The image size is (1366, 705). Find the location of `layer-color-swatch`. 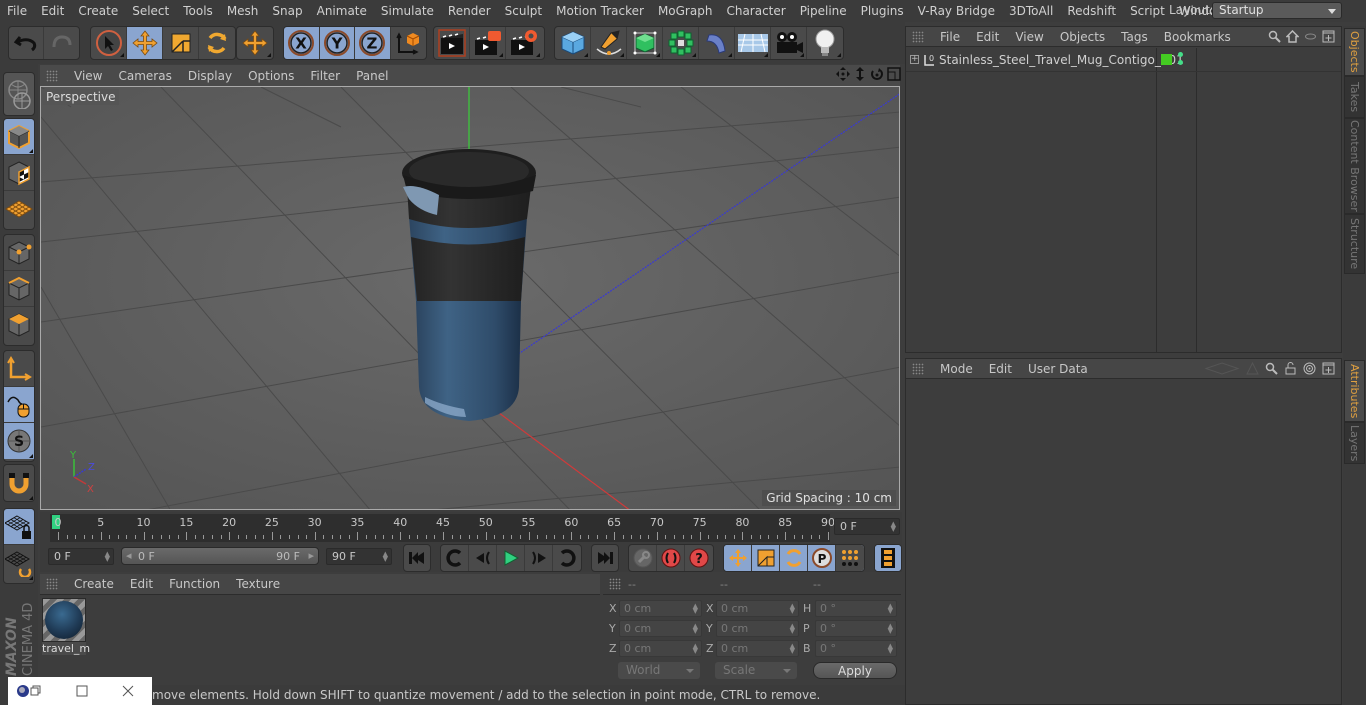

layer-color-swatch is located at coordinates (1166, 59).